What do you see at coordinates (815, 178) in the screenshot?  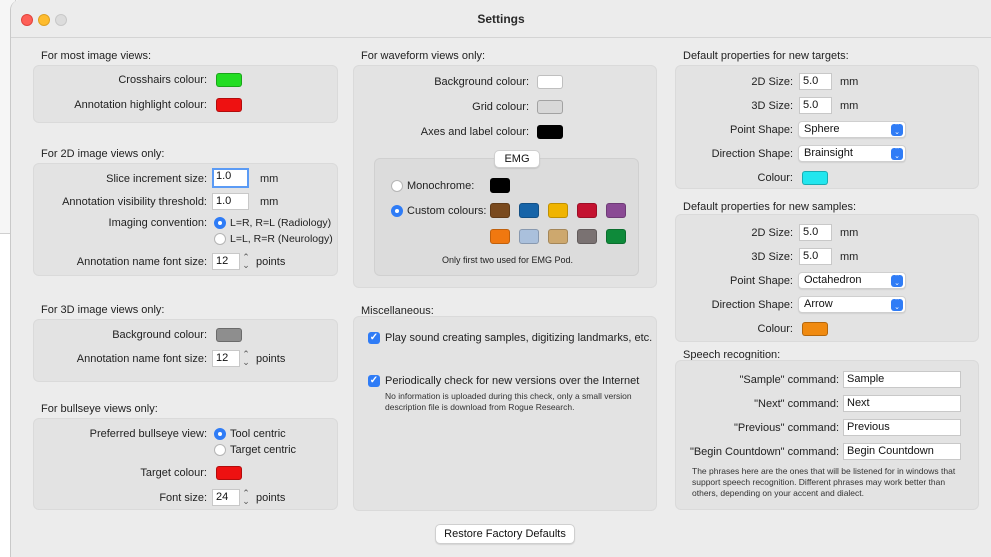 I see `target-colour-well-default` at bounding box center [815, 178].